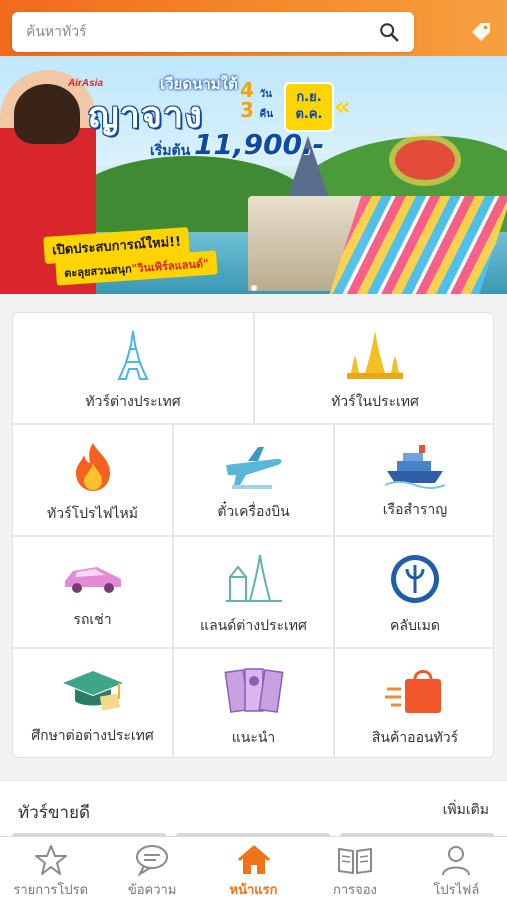 Image resolution: width=507 pixels, height=900 pixels. I want to click on nights-count: 3, so click(247, 110).